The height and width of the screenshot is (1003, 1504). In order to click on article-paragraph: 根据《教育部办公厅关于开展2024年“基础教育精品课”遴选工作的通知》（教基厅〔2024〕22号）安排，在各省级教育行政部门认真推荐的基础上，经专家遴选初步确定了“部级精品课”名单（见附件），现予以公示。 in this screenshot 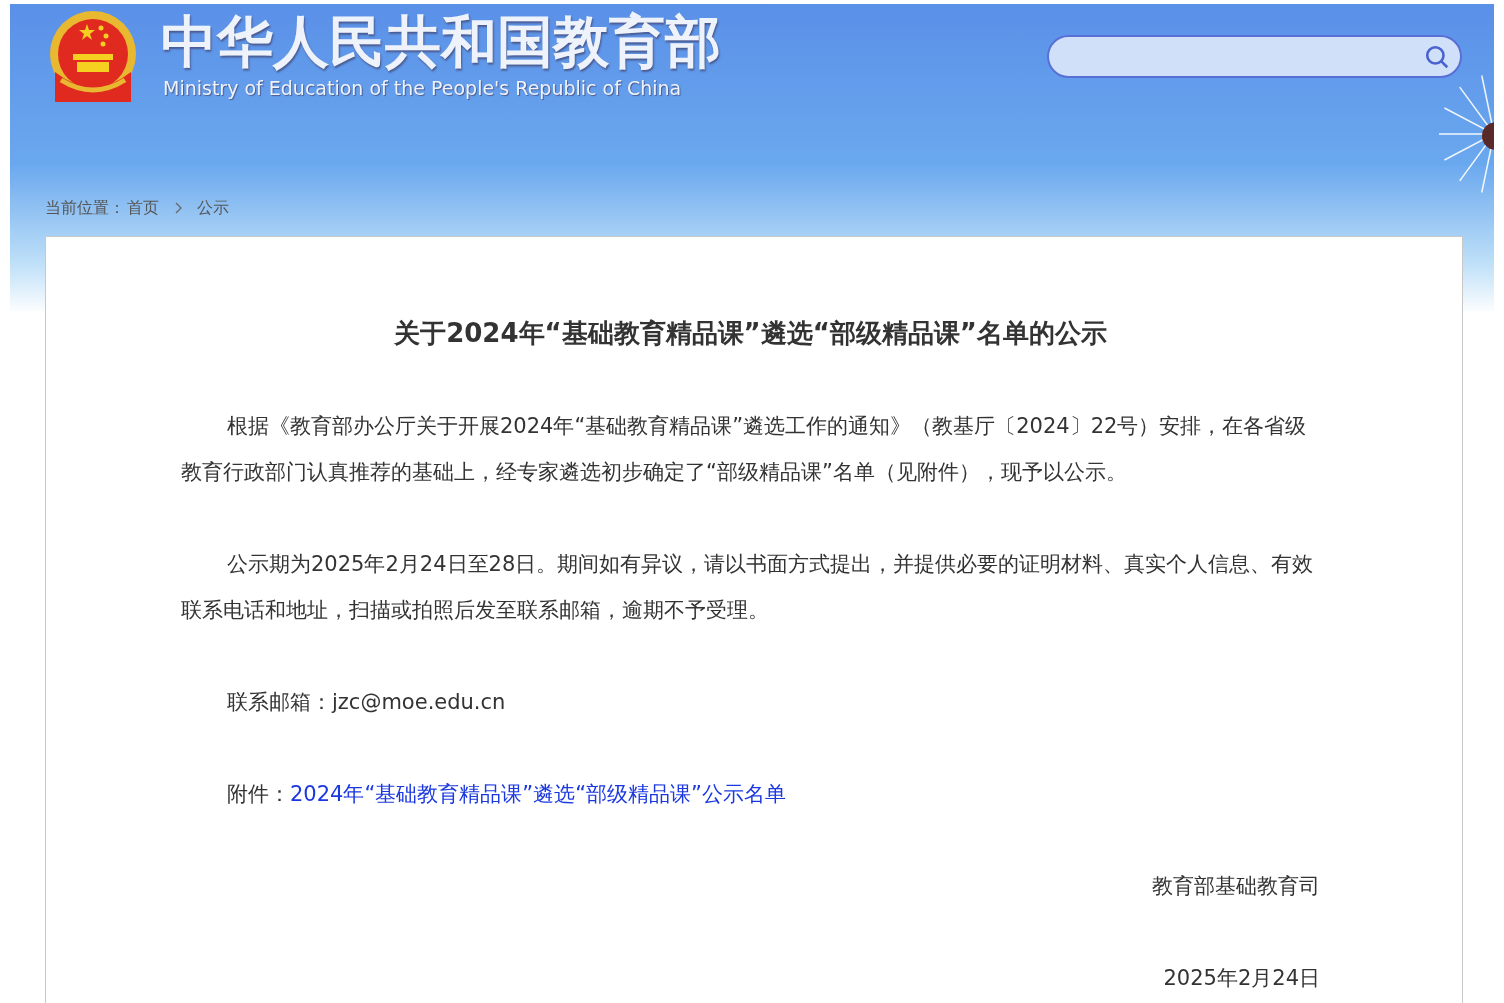, I will do `click(744, 449)`.